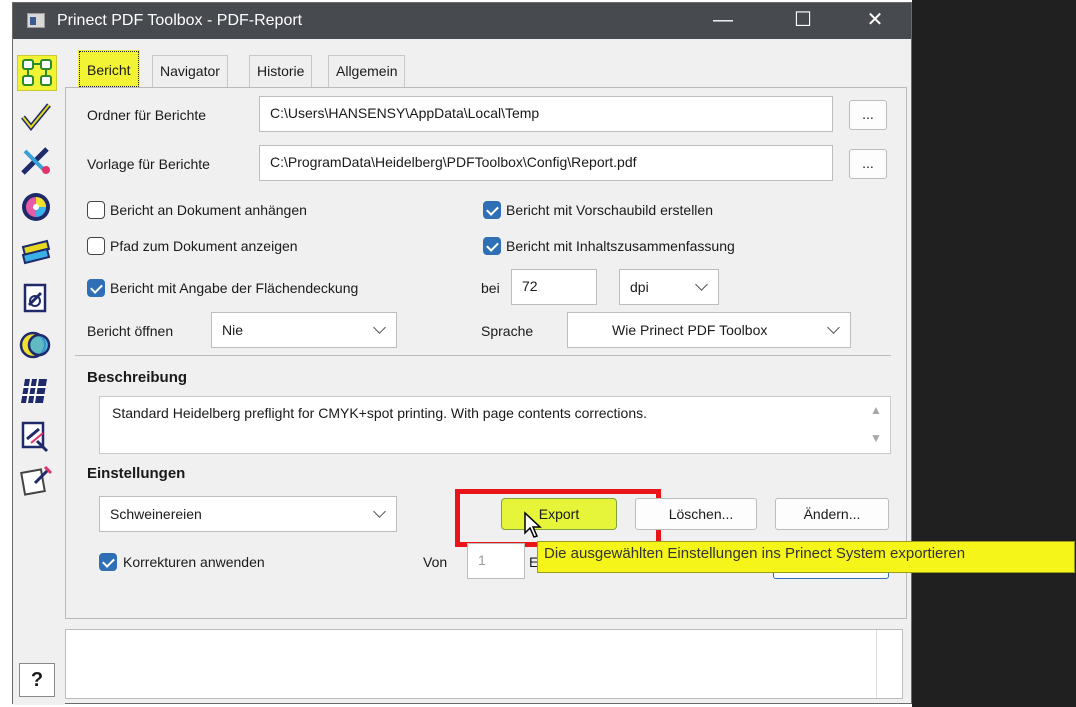  Describe the element at coordinates (96, 288) in the screenshot. I see `coverage-checkbox` at that location.